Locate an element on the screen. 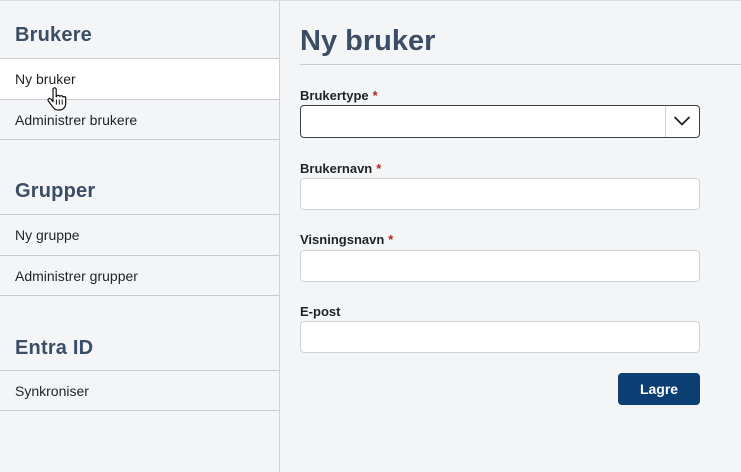 This screenshot has width=741, height=472. e-post-label-text: E-post is located at coordinates (320, 311).